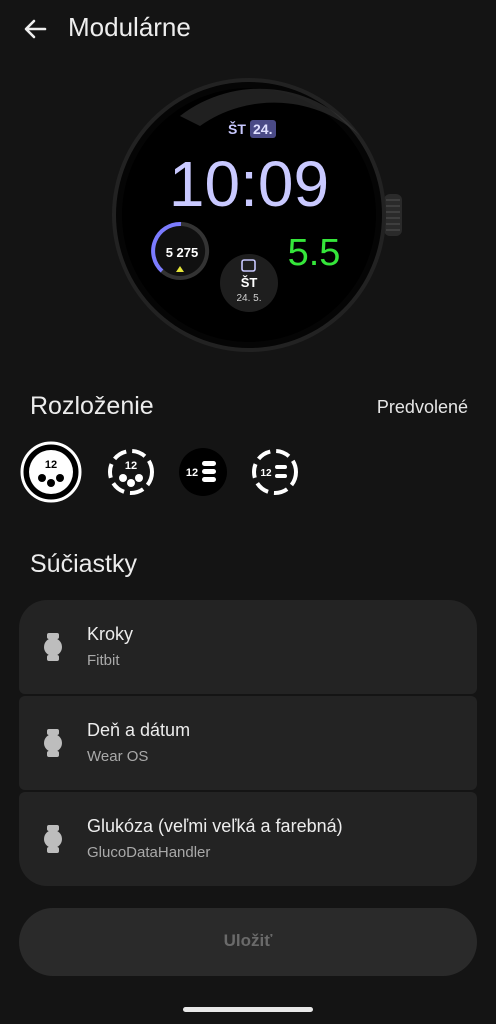 Image resolution: width=496 pixels, height=1024 pixels. What do you see at coordinates (262, 129) in the screenshot?
I see `watch-date: 24.` at bounding box center [262, 129].